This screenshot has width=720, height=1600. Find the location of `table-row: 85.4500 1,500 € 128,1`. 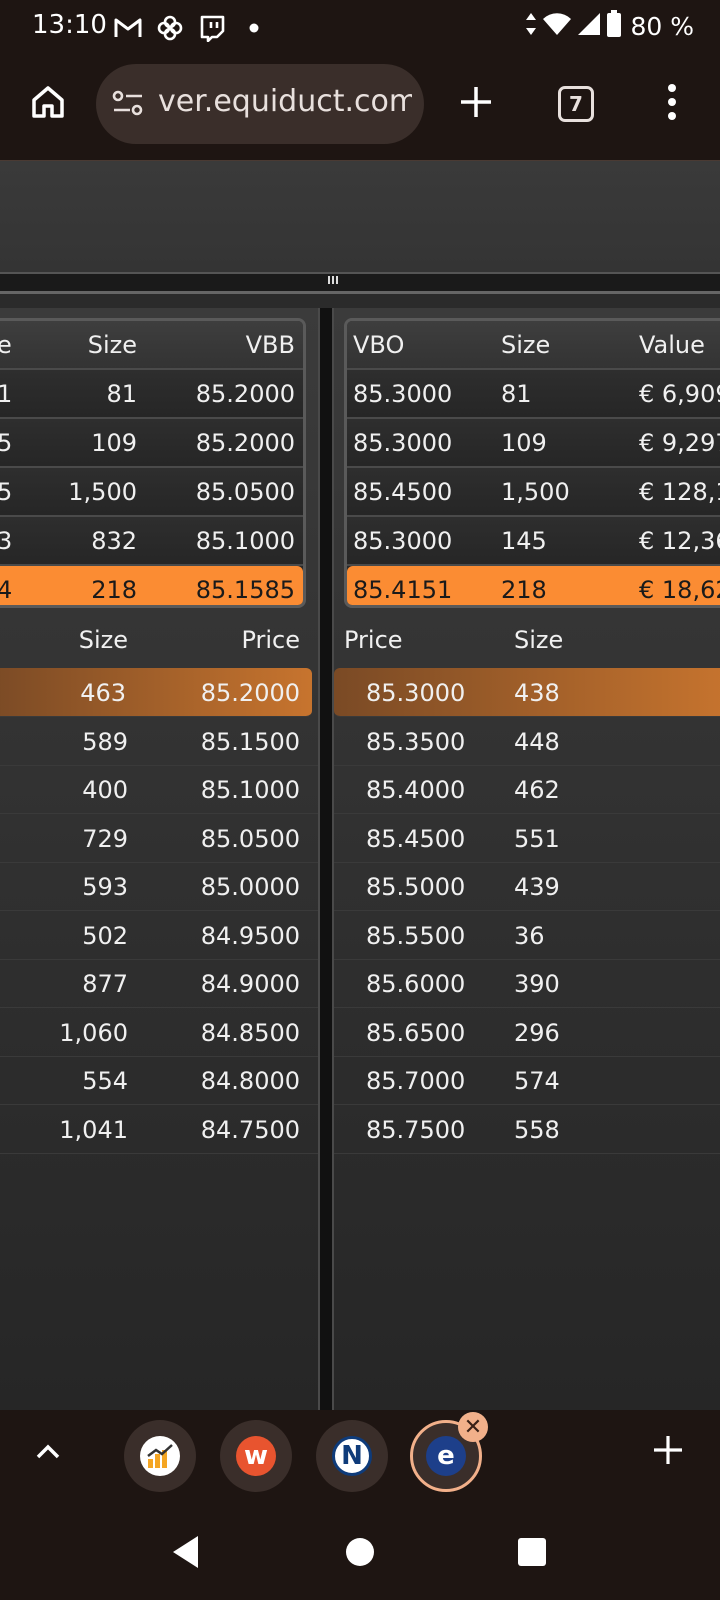

table-row: 85.4500 1,500 € 128,1 is located at coordinates (533, 492).